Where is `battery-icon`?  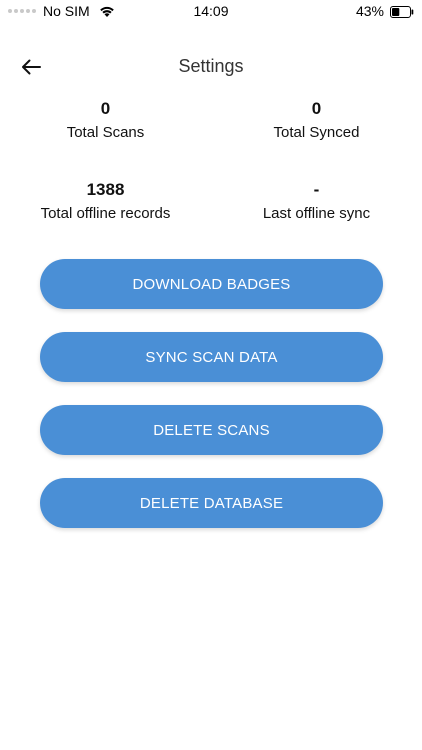 battery-icon is located at coordinates (402, 11).